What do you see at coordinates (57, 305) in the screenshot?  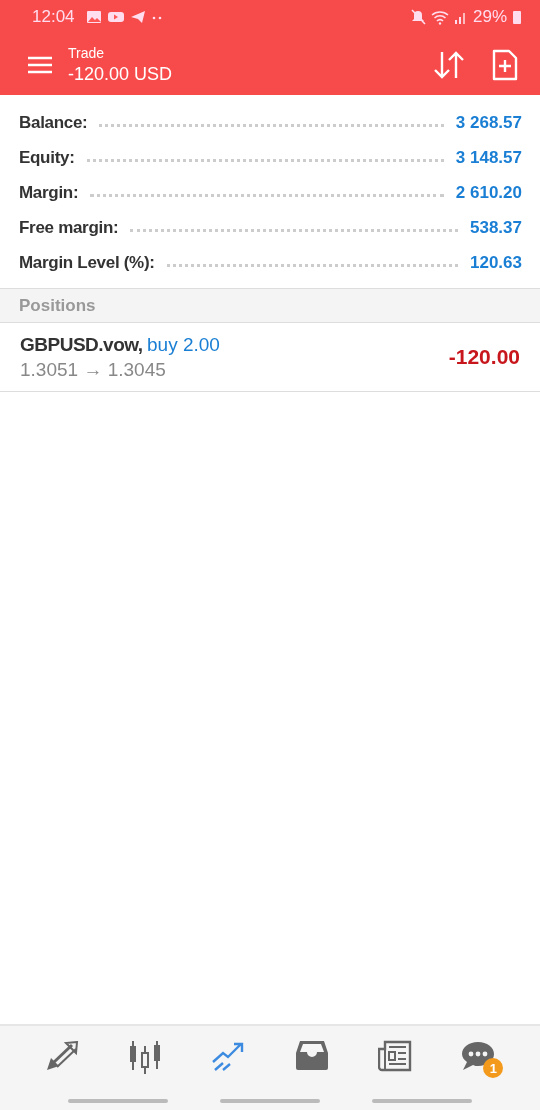 I see `section-title: Positions` at bounding box center [57, 305].